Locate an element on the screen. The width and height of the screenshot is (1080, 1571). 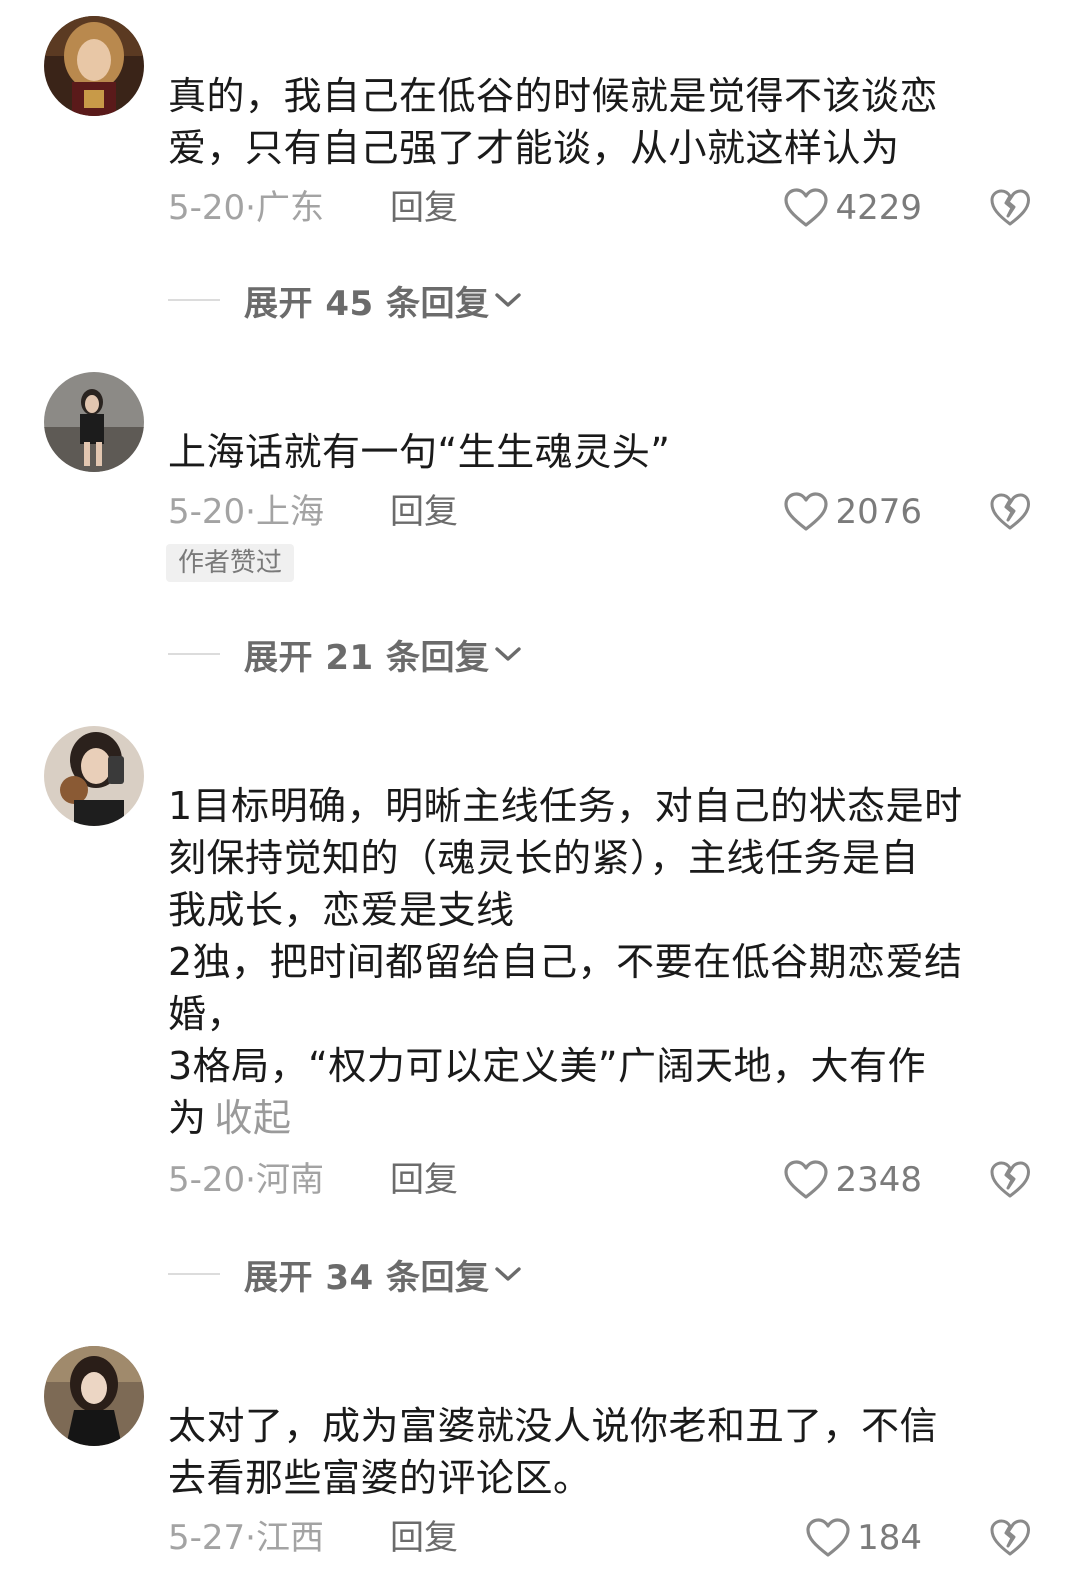
comment-line: 1目标明确，明晰主线任务，对自己的状态是时 is located at coordinates (565, 806).